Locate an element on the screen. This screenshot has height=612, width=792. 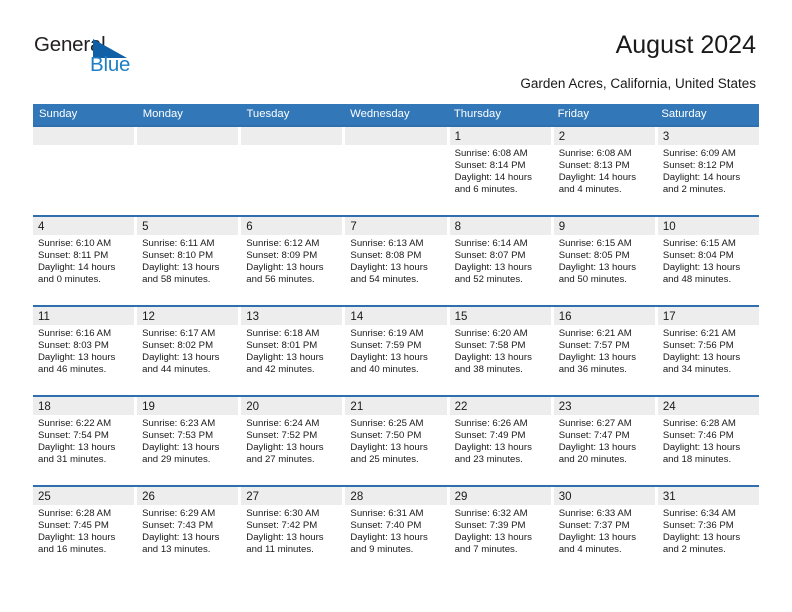
daylight-text-line2: and 2 minutes. is located at coordinates (694, 550).